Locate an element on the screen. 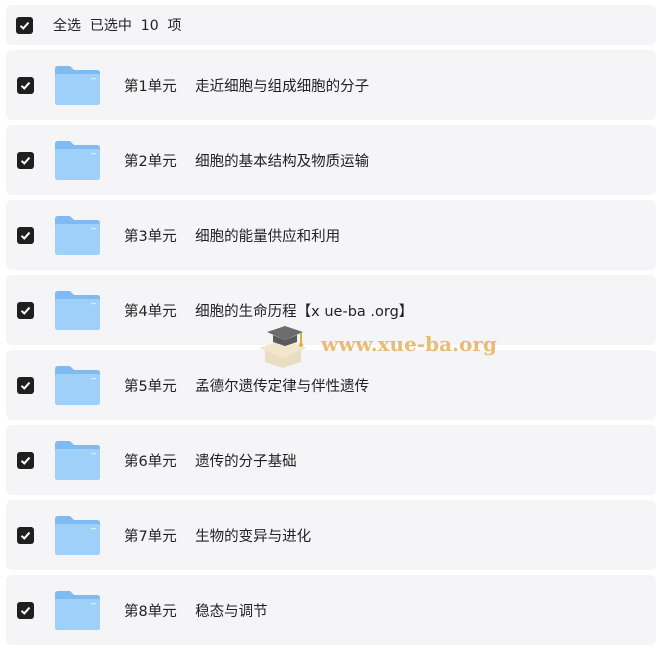 The height and width of the screenshot is (650, 658). folder-name: 第5单元 孟德尔遗传定律与伴性遗传 is located at coordinates (246, 385).